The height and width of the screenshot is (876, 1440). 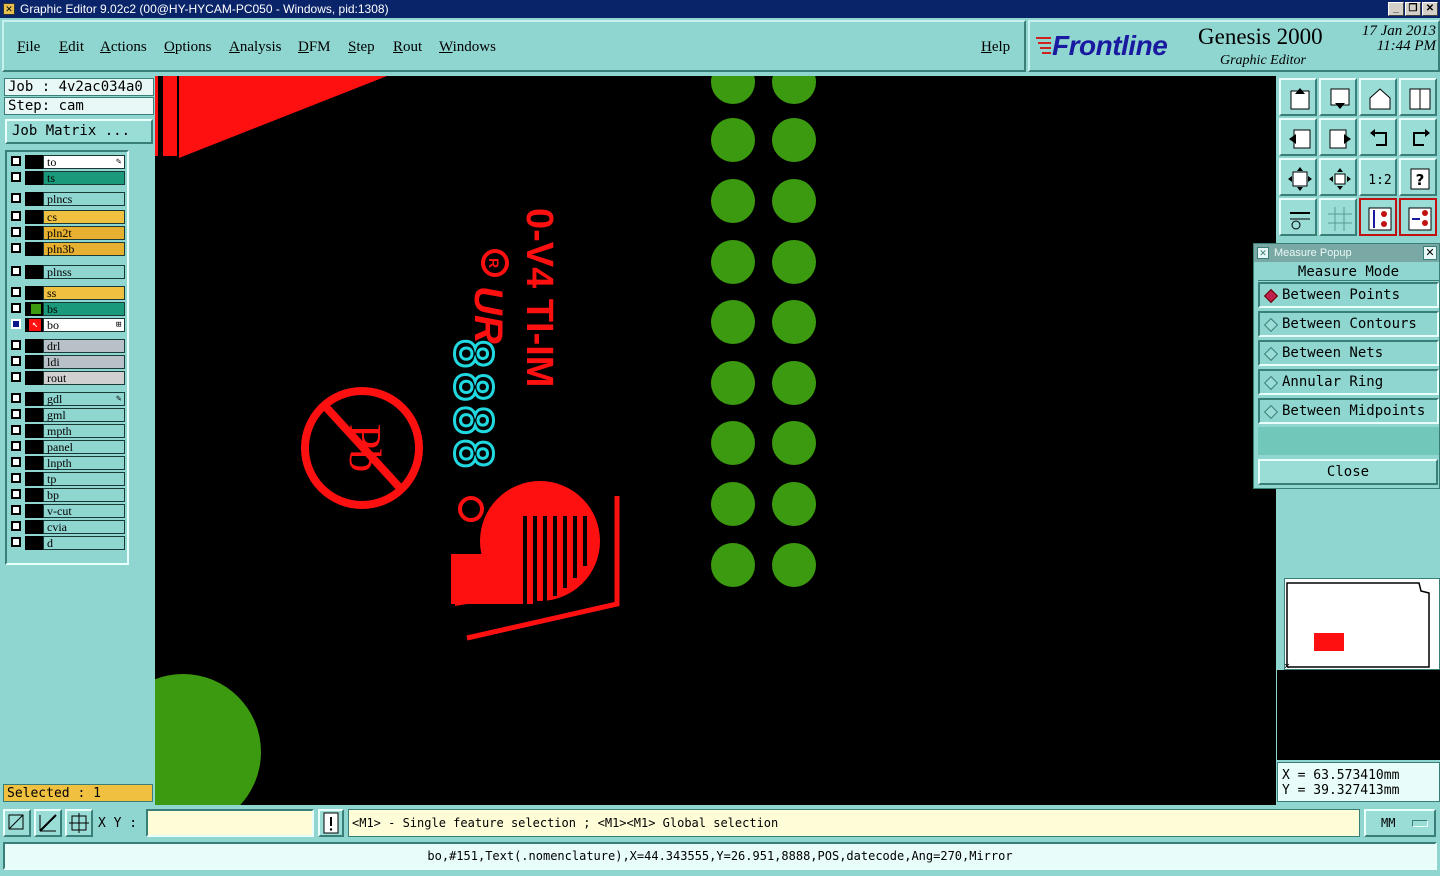 I want to click on scale-icon: 1:2, so click(x=1378, y=177).